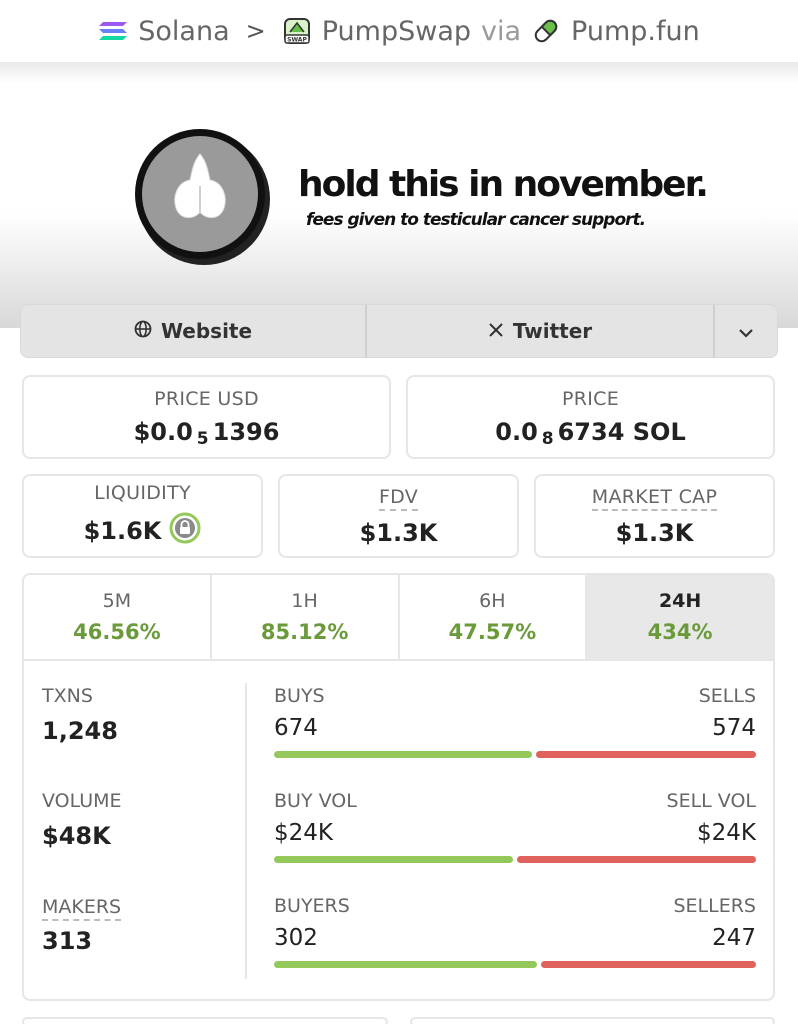 Image resolution: width=798 pixels, height=1024 pixels. I want to click on buys-sells-row: BUYS SELLS 674 574, so click(515, 721).